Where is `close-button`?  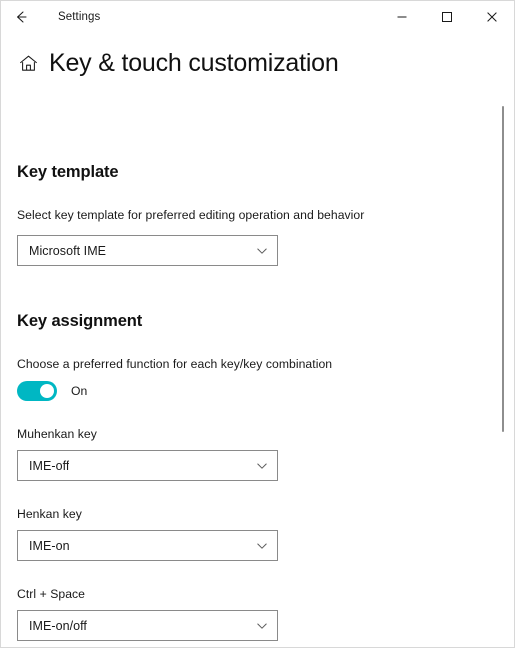
close-button is located at coordinates (491, 17).